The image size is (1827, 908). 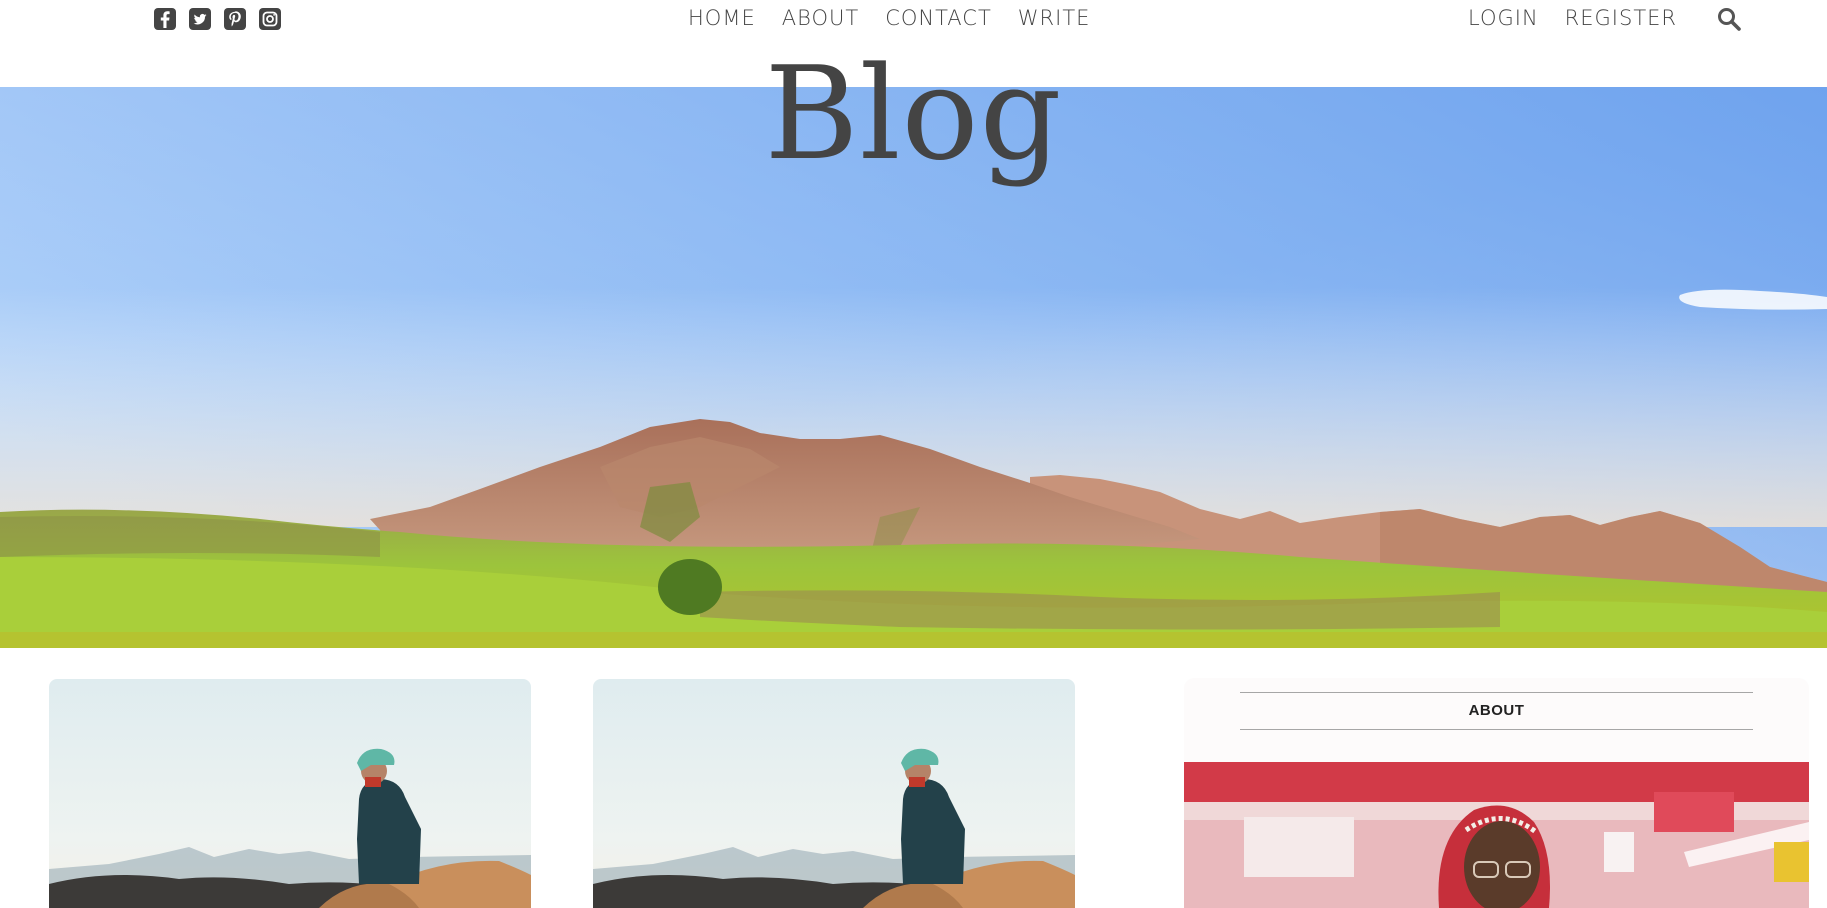 What do you see at coordinates (1503, 18) in the screenshot?
I see `login-link: LOGIN` at bounding box center [1503, 18].